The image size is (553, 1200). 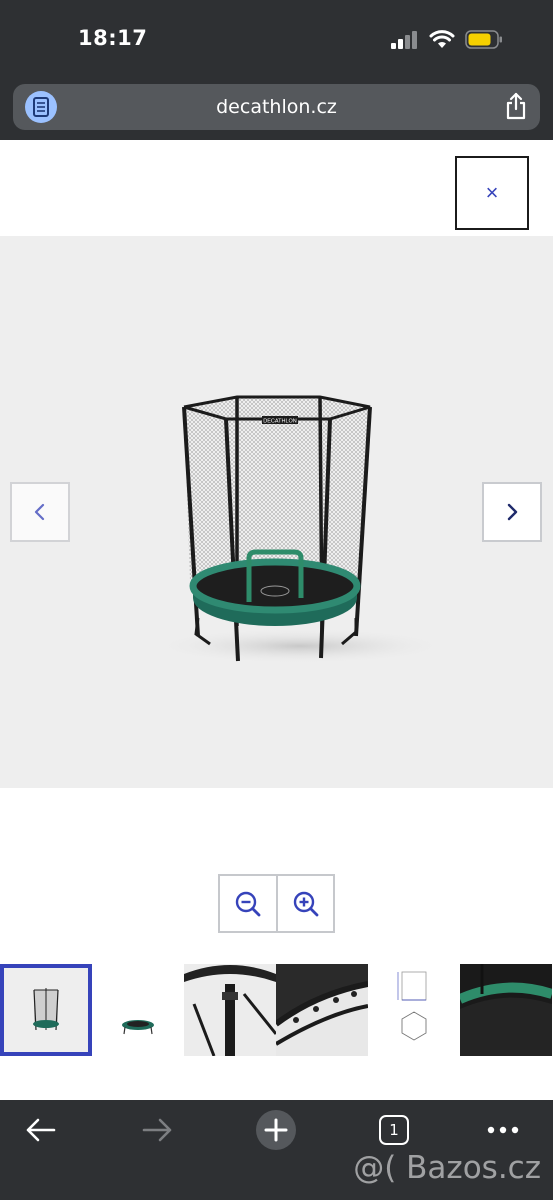 I want to click on thumbnail-strip, so click(x=276, y=1010).